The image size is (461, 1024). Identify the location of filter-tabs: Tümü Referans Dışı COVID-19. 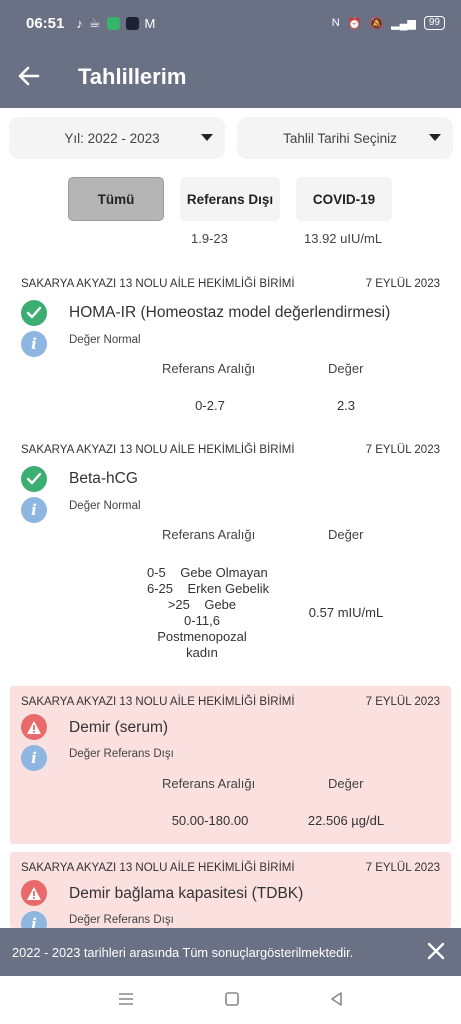
(230, 199).